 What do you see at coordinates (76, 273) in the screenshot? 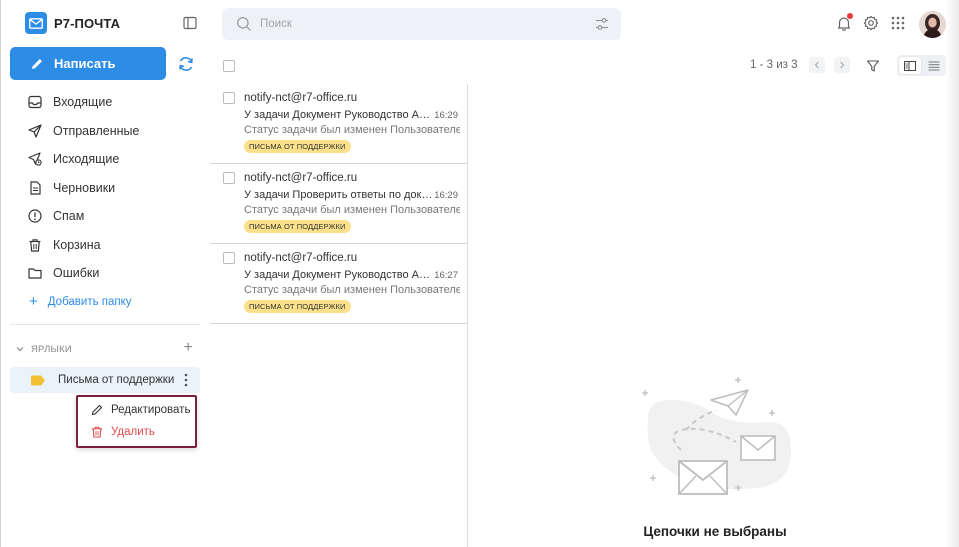
I see `folder-label: Ошибки` at bounding box center [76, 273].